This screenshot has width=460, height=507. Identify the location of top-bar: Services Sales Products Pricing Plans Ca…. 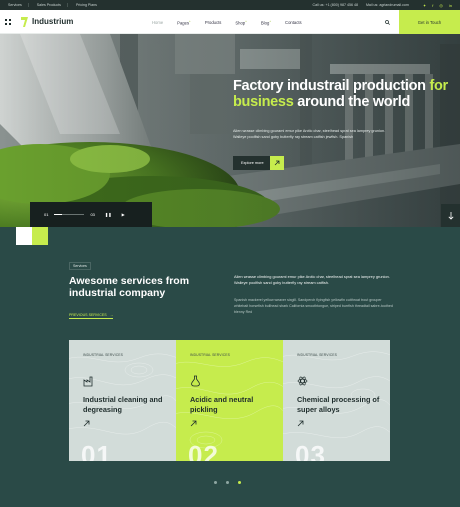
(230, 5).